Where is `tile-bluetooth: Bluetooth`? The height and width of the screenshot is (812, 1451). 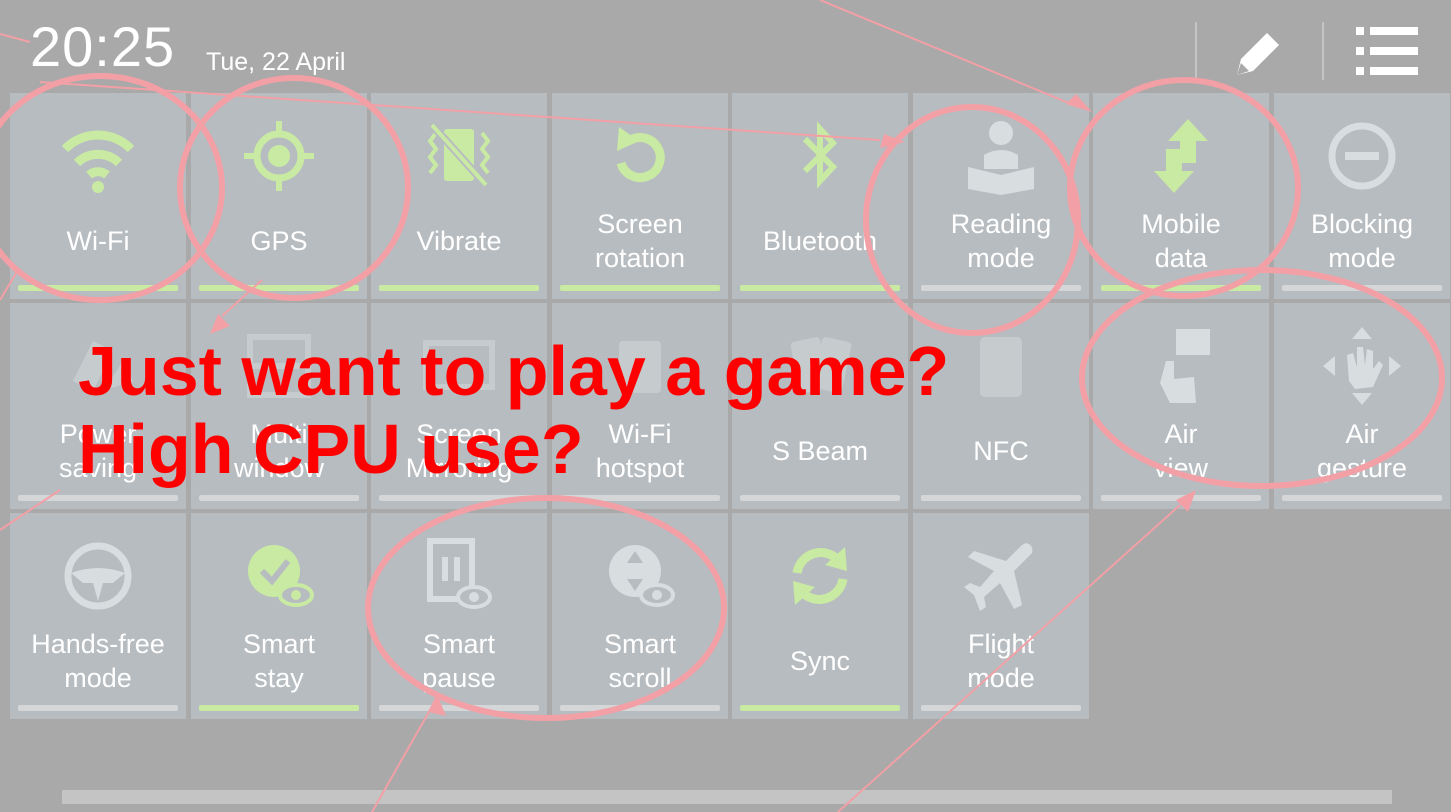
tile-bluetooth: Bluetooth is located at coordinates (820, 196).